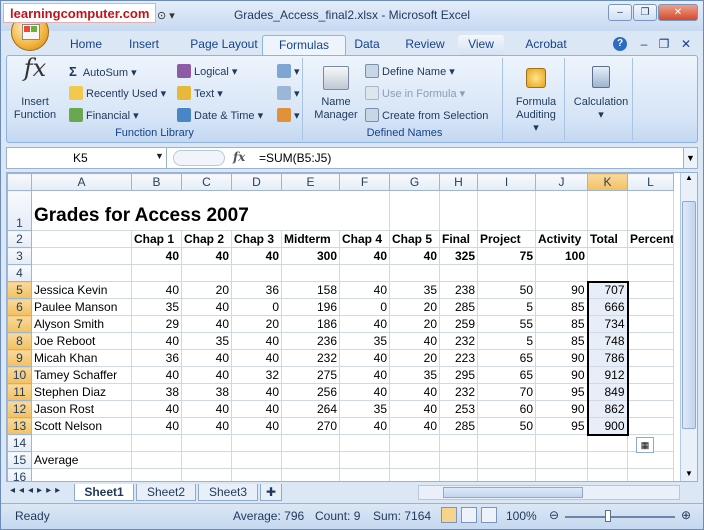  I want to click on cell-J1, so click(561, 210).